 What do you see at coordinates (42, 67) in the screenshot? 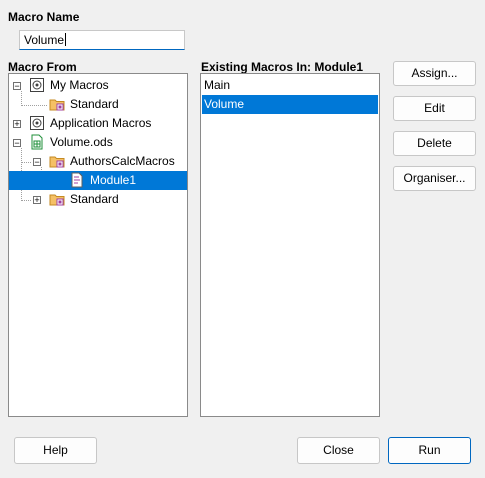
I see `macro-from-label: Macro From` at bounding box center [42, 67].